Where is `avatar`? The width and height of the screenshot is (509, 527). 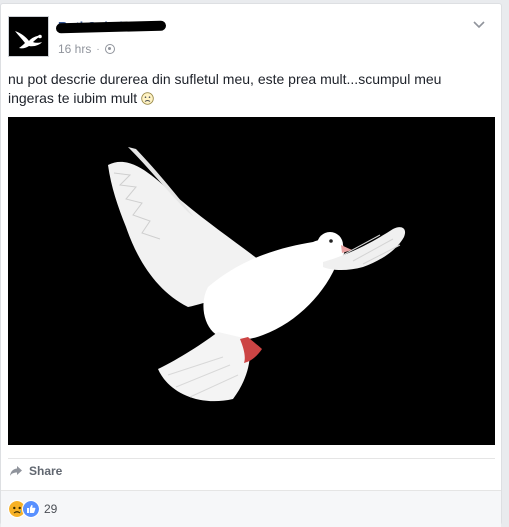
avatar is located at coordinates (28, 36).